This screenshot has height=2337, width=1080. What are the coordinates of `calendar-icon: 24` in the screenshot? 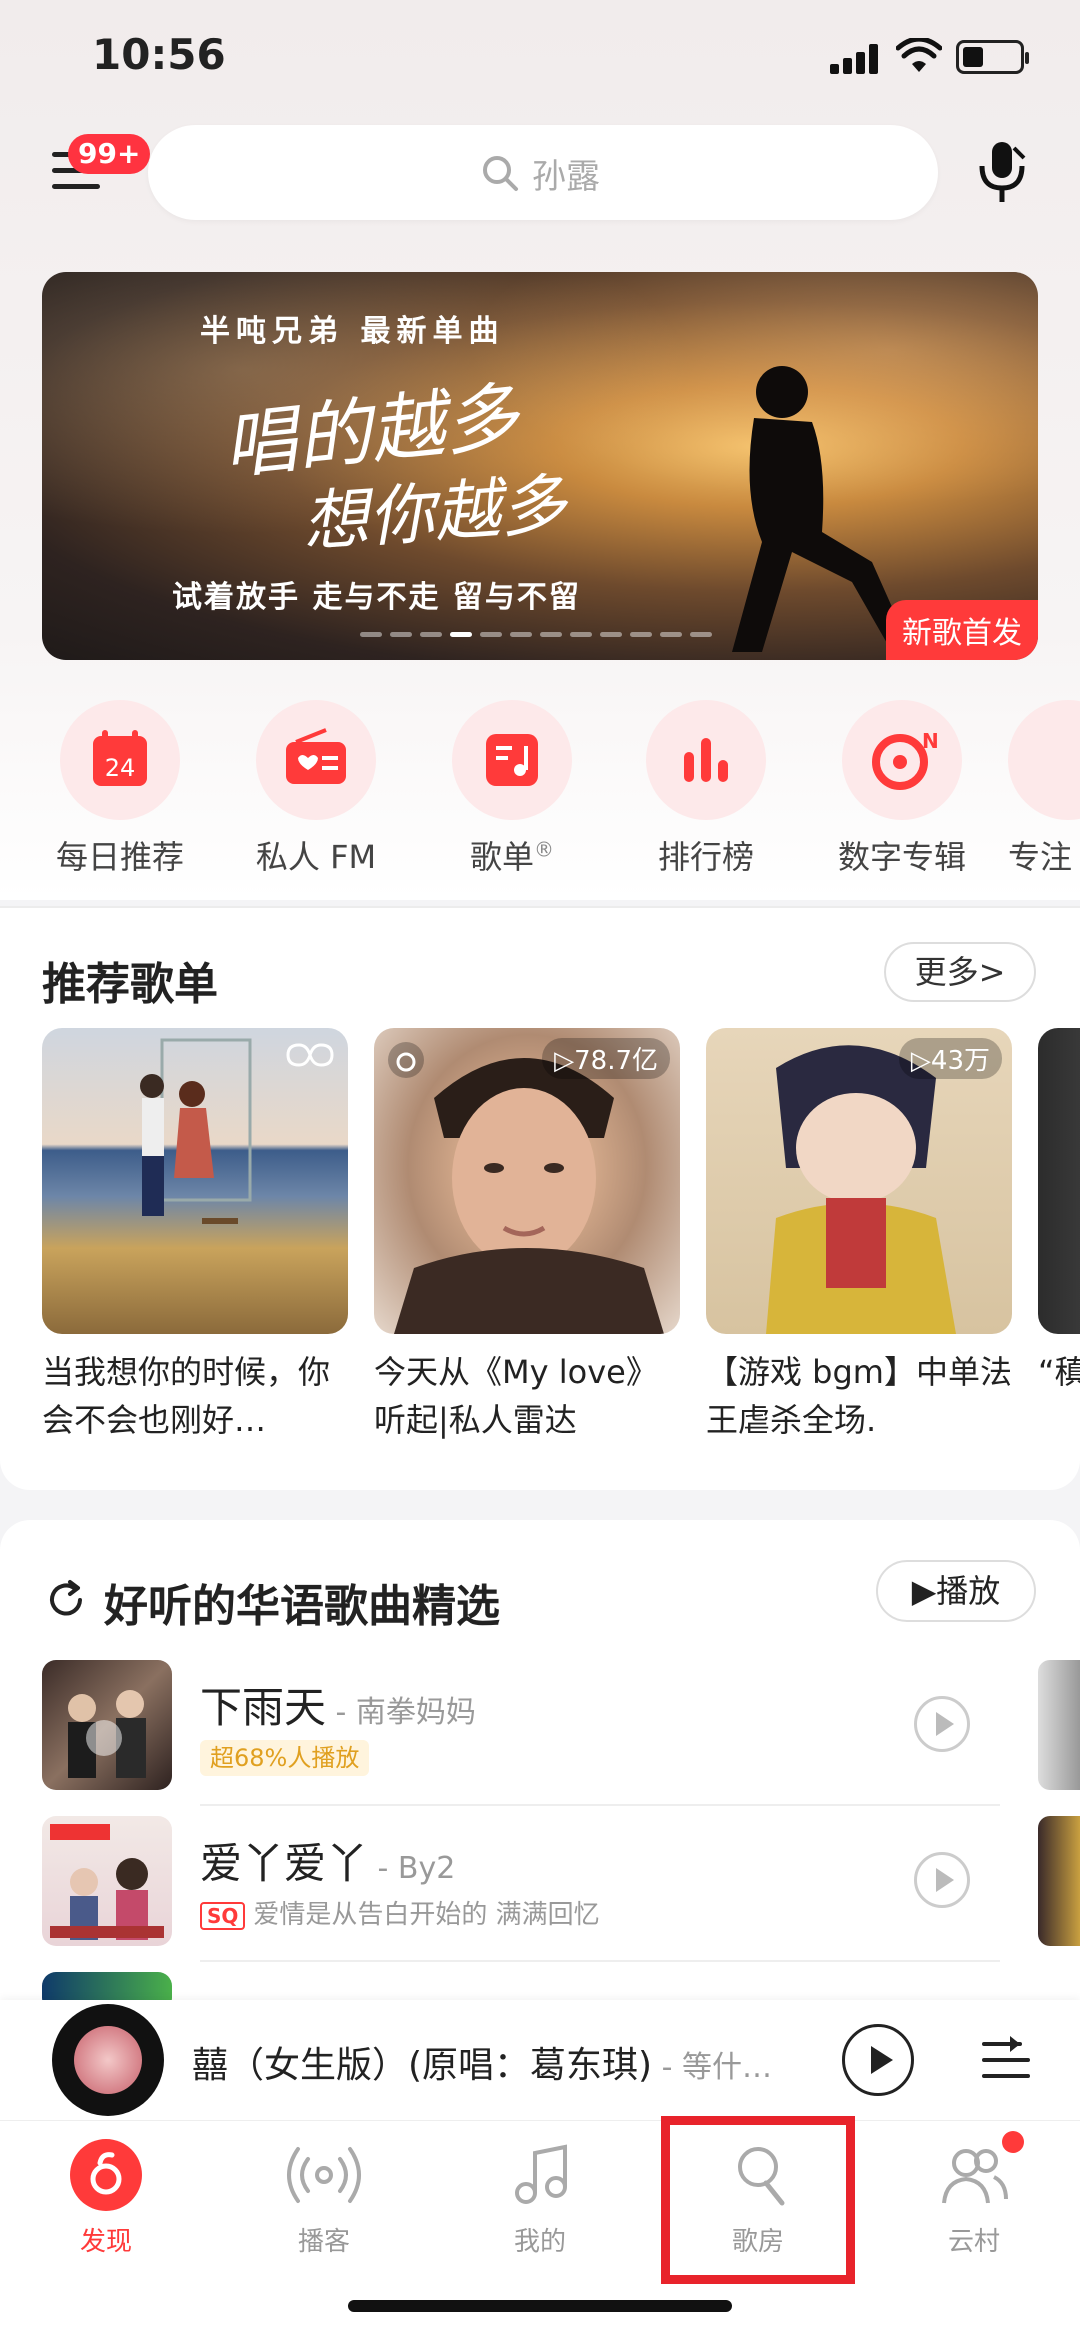 It's located at (120, 760).